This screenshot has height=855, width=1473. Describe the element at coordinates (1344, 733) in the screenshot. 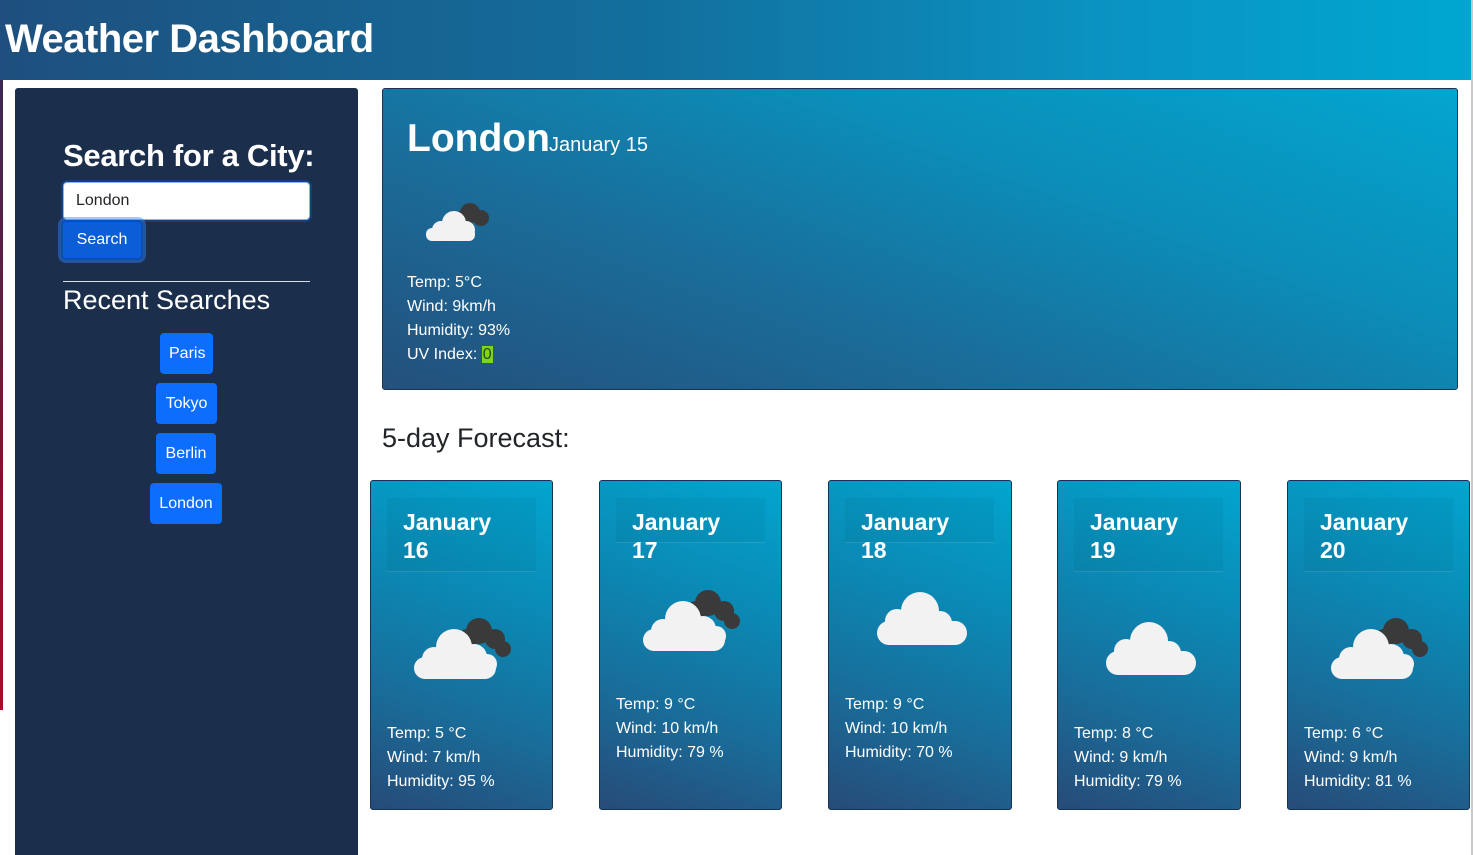

I see `forecast-temp: Temp: 6 °C` at that location.